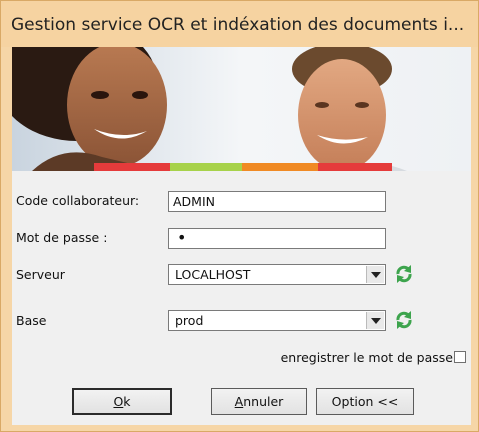  What do you see at coordinates (213, 274) in the screenshot?
I see `server-value: LOCALHOST` at bounding box center [213, 274].